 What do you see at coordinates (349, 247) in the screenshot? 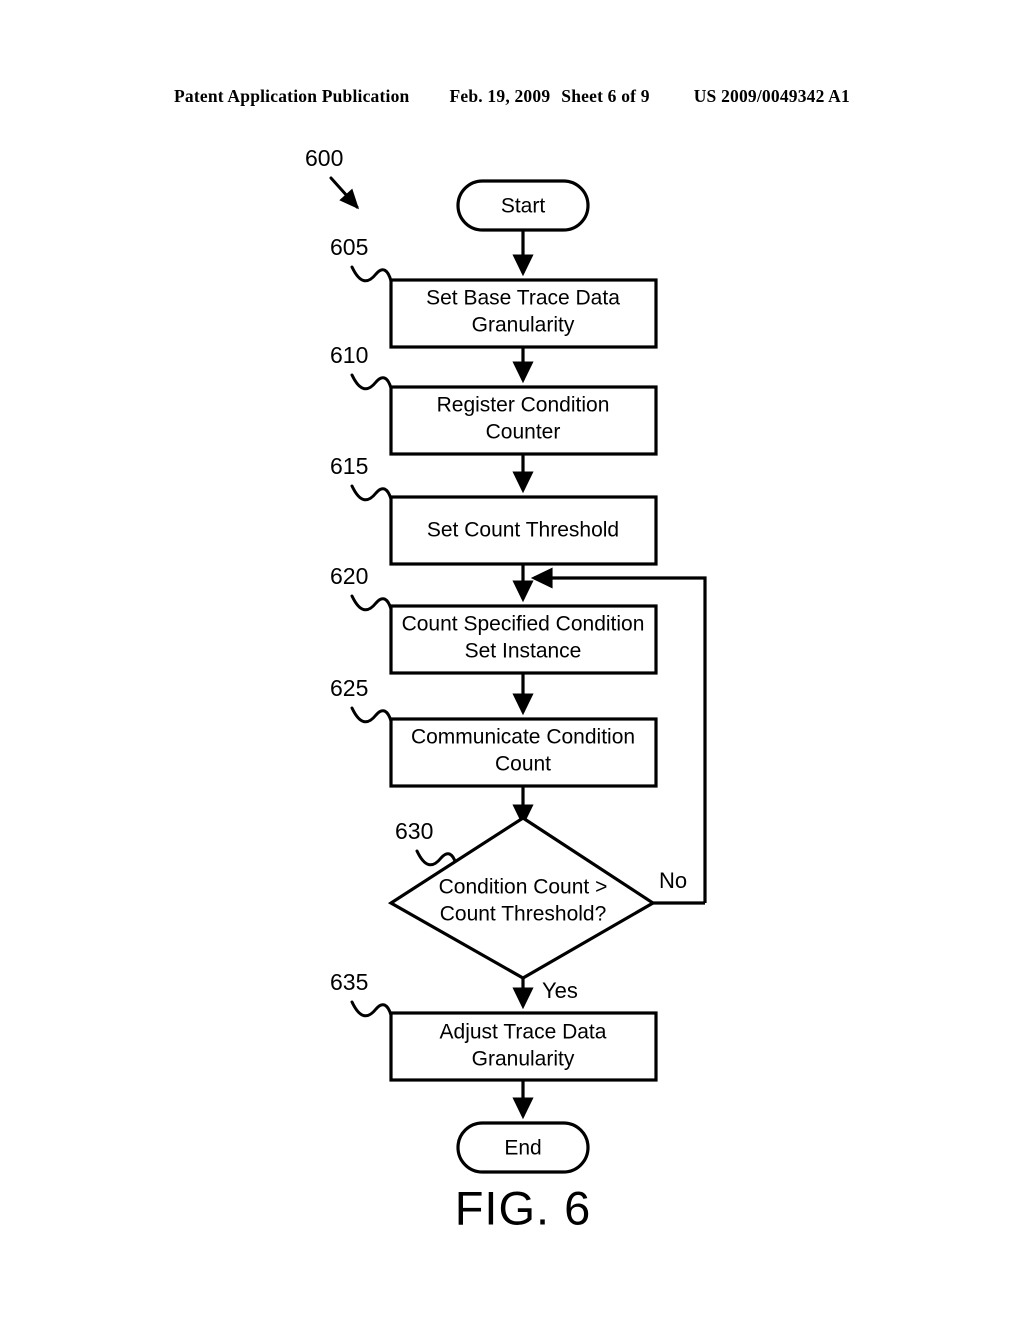
I see `ref-numeral-605: 605` at bounding box center [349, 247].